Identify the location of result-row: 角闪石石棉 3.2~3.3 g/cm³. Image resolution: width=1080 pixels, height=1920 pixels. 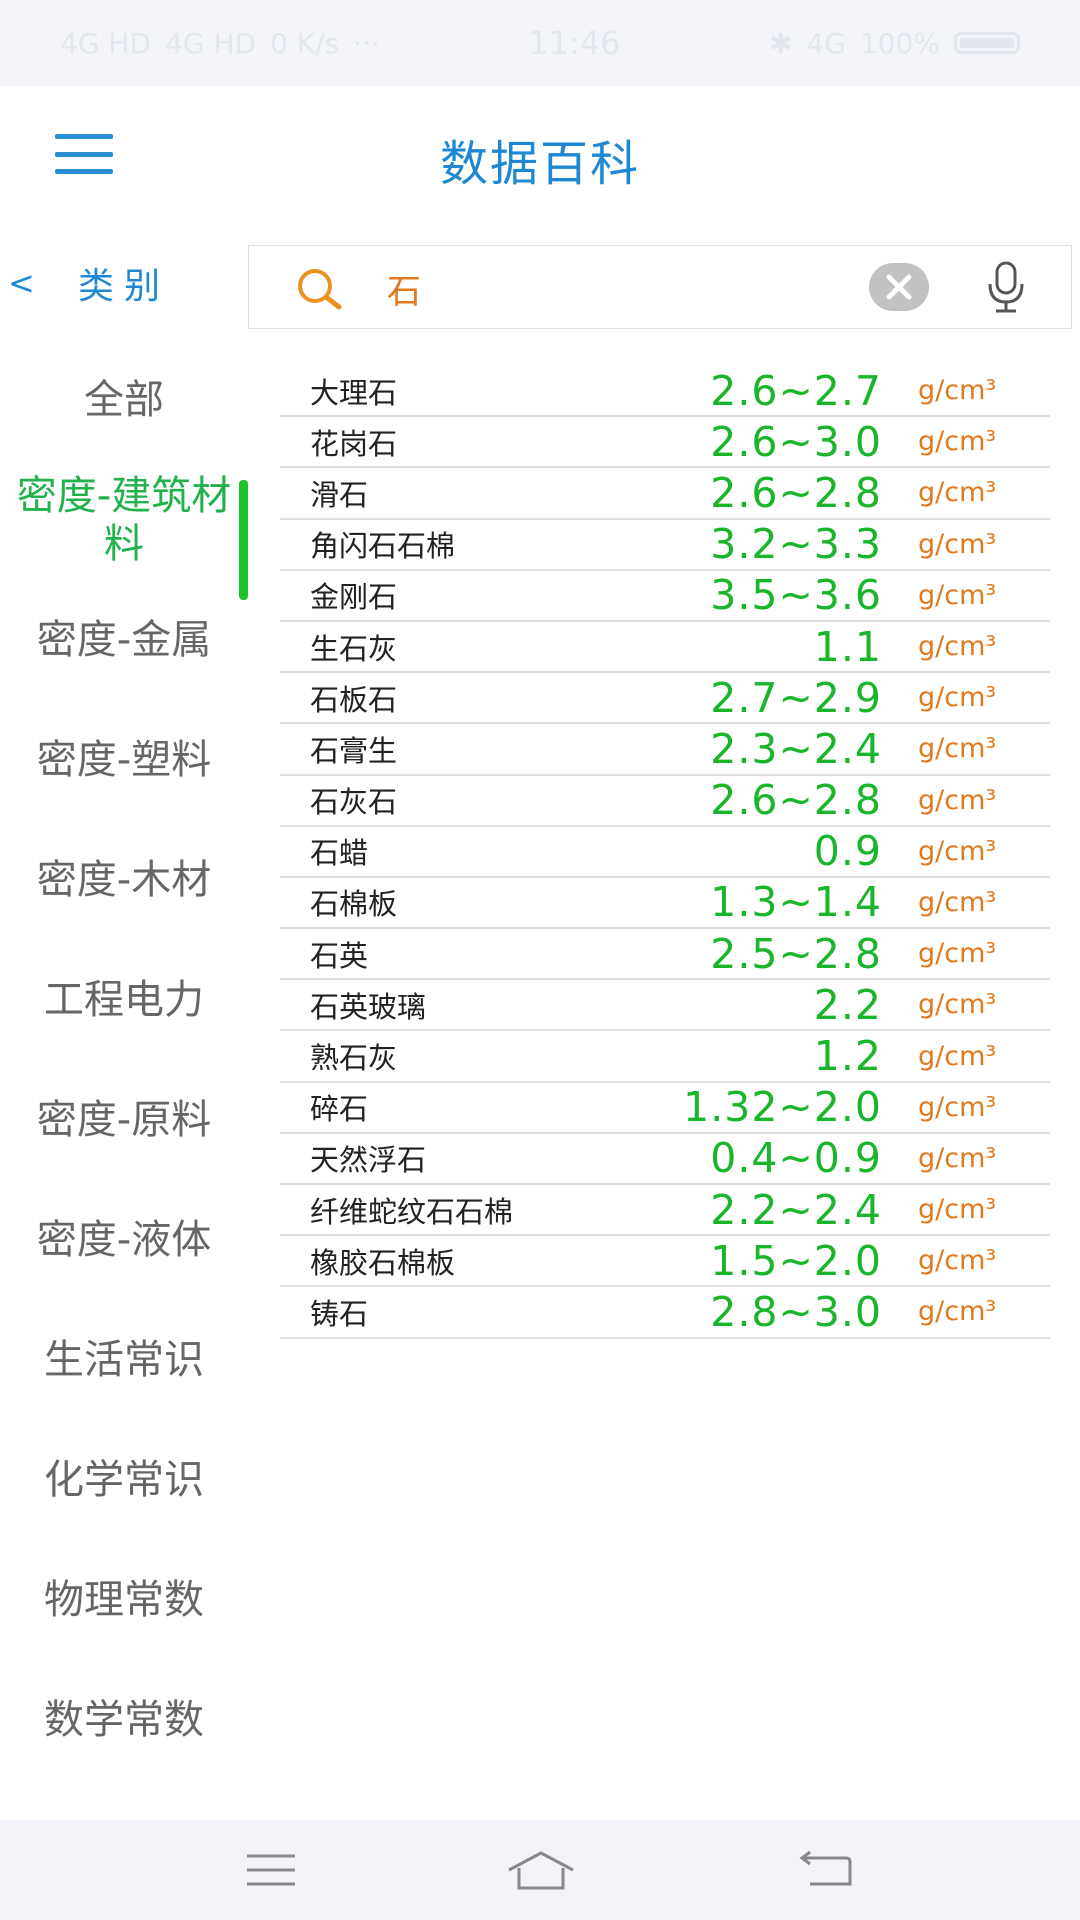
(665, 545).